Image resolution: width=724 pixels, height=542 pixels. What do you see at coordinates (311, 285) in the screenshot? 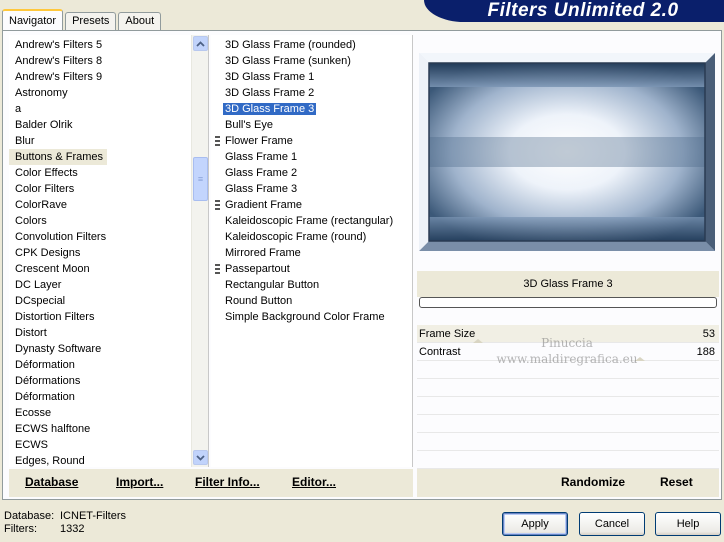
I see `filter-item: Rectangular Button` at bounding box center [311, 285].